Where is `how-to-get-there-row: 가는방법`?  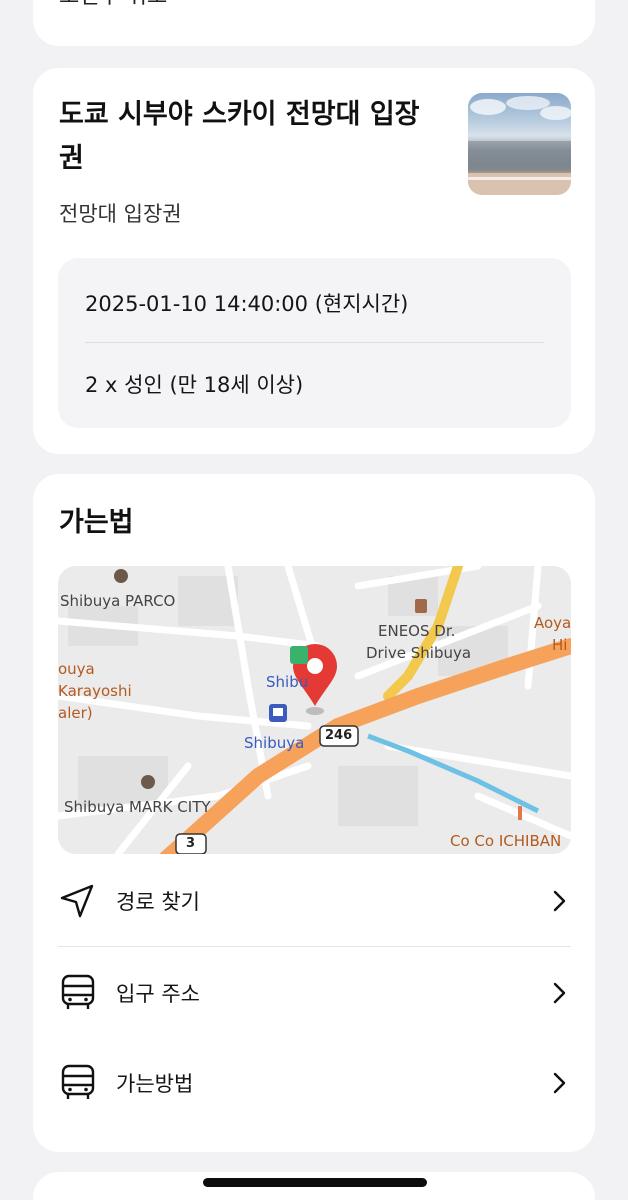 how-to-get-there-row: 가는방법 is located at coordinates (314, 1084).